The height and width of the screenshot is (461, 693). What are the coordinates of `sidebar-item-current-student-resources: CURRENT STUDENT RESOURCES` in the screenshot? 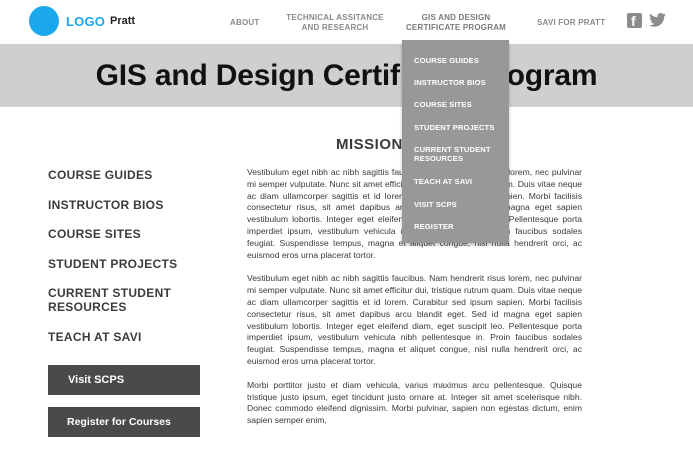 It's located at (109, 300).